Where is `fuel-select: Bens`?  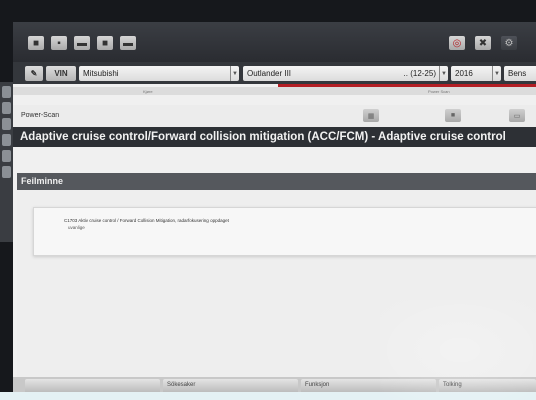
fuel-select: Bens is located at coordinates (520, 73).